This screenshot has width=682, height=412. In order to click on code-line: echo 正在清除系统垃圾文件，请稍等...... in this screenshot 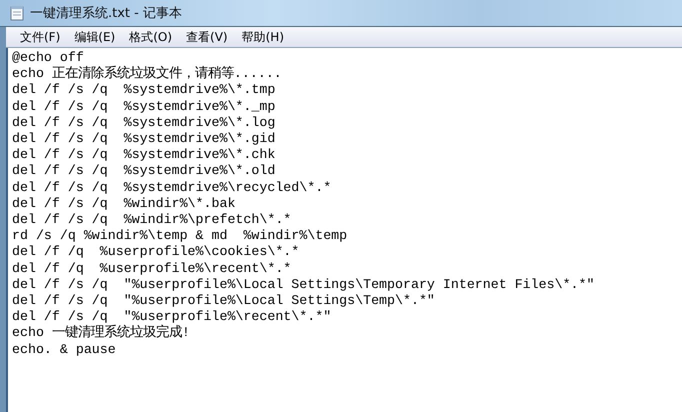, I will do `click(147, 74)`.